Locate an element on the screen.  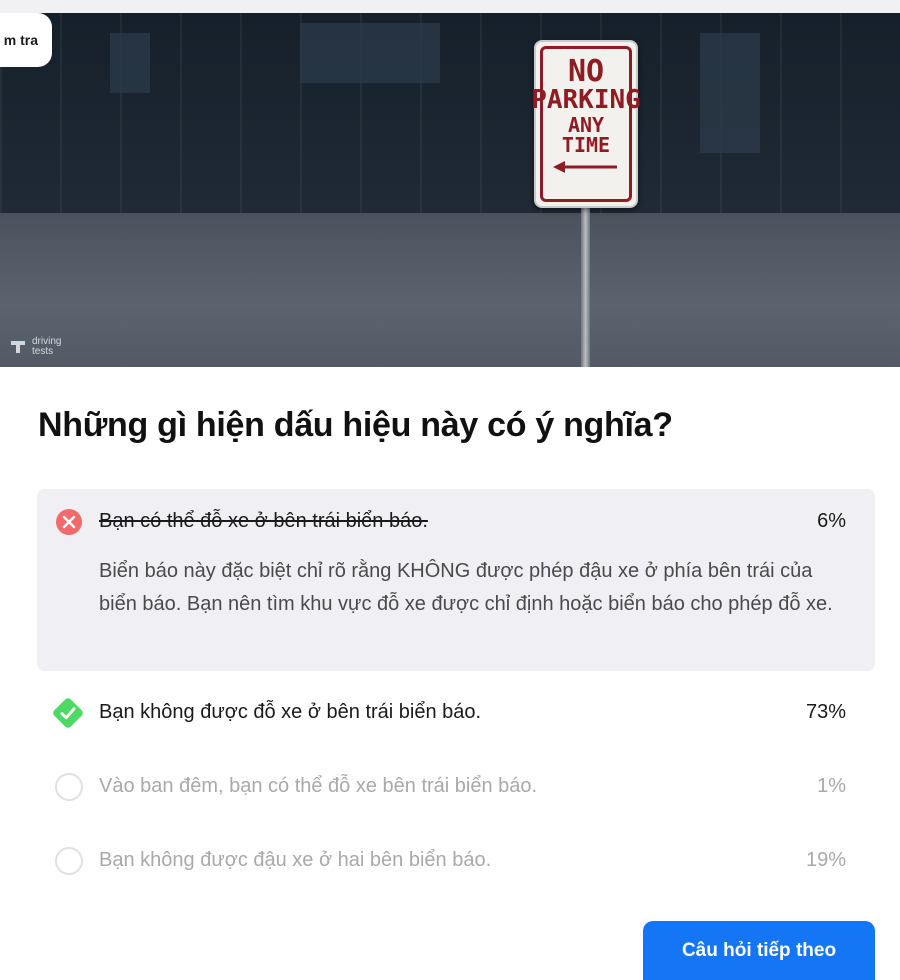
answer-percent: 19% is located at coordinates (825, 860).